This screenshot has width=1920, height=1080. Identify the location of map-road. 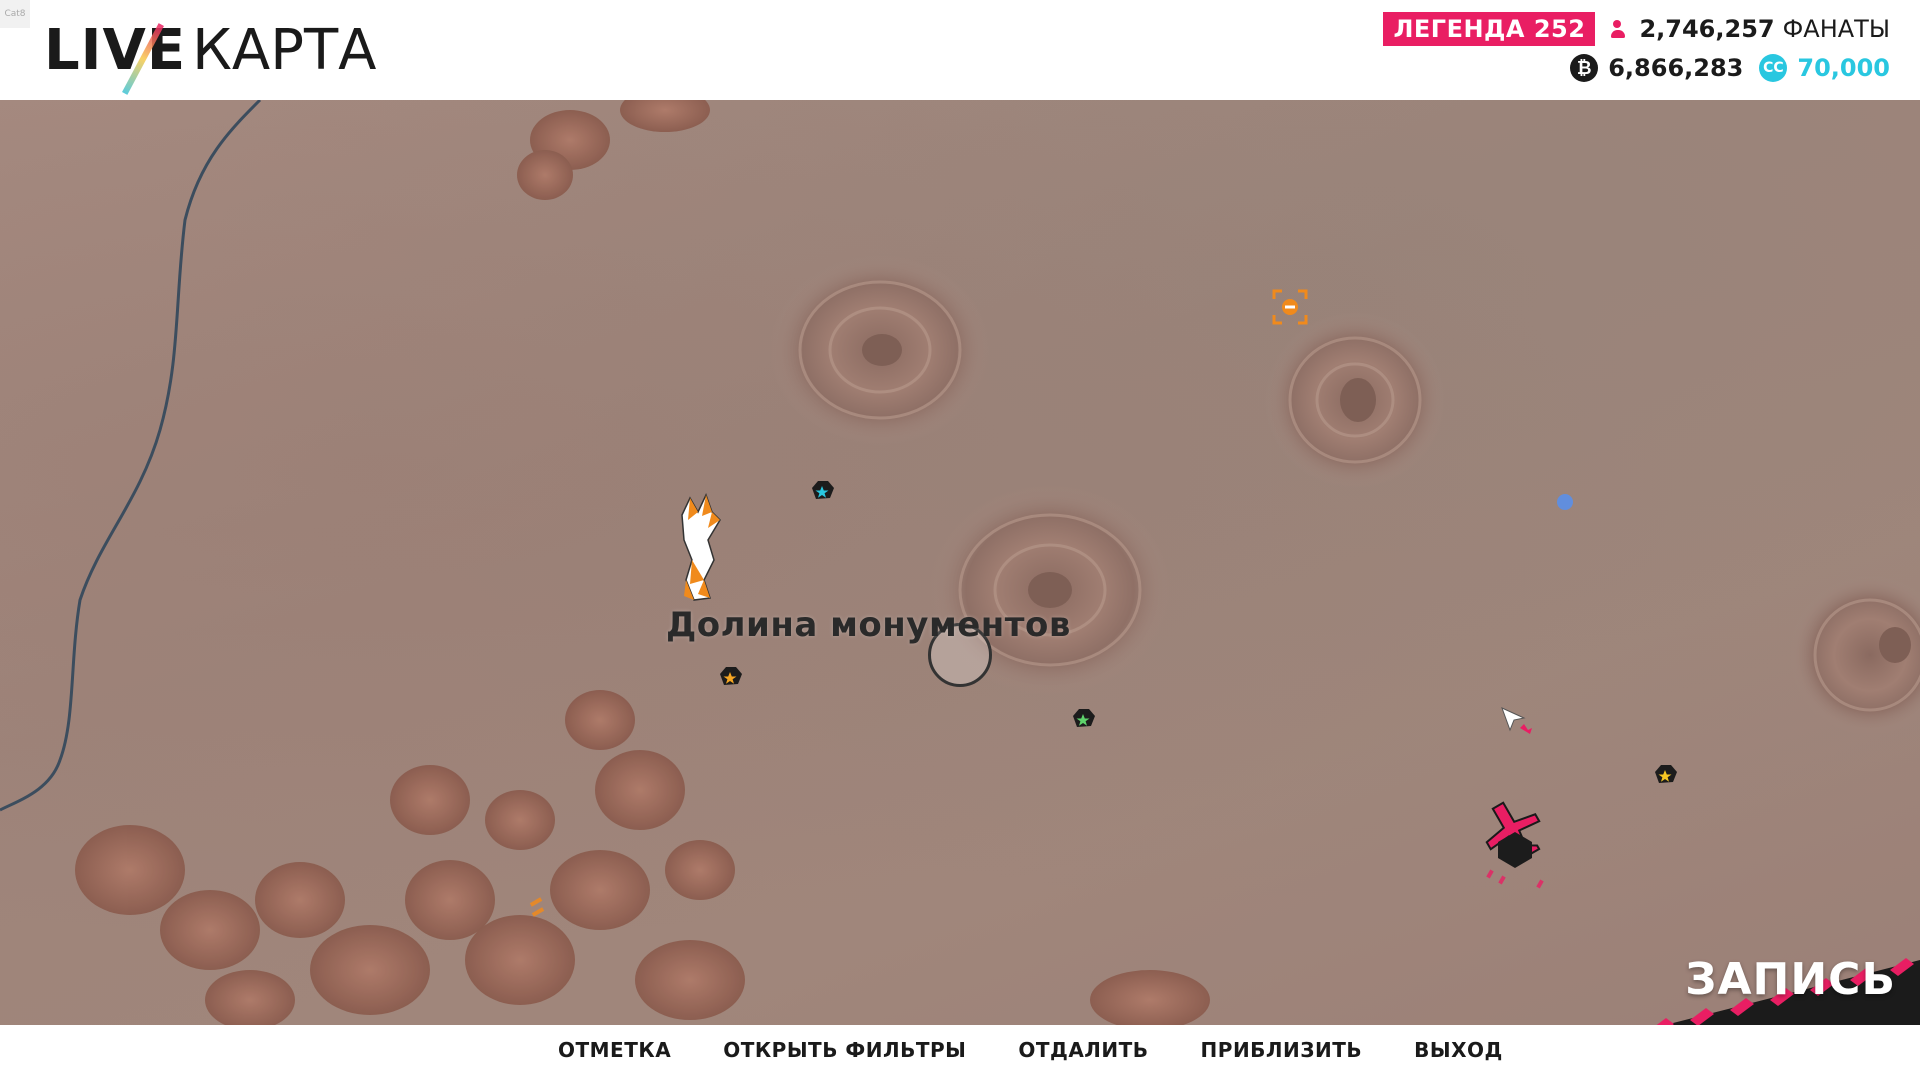
(131, 456).